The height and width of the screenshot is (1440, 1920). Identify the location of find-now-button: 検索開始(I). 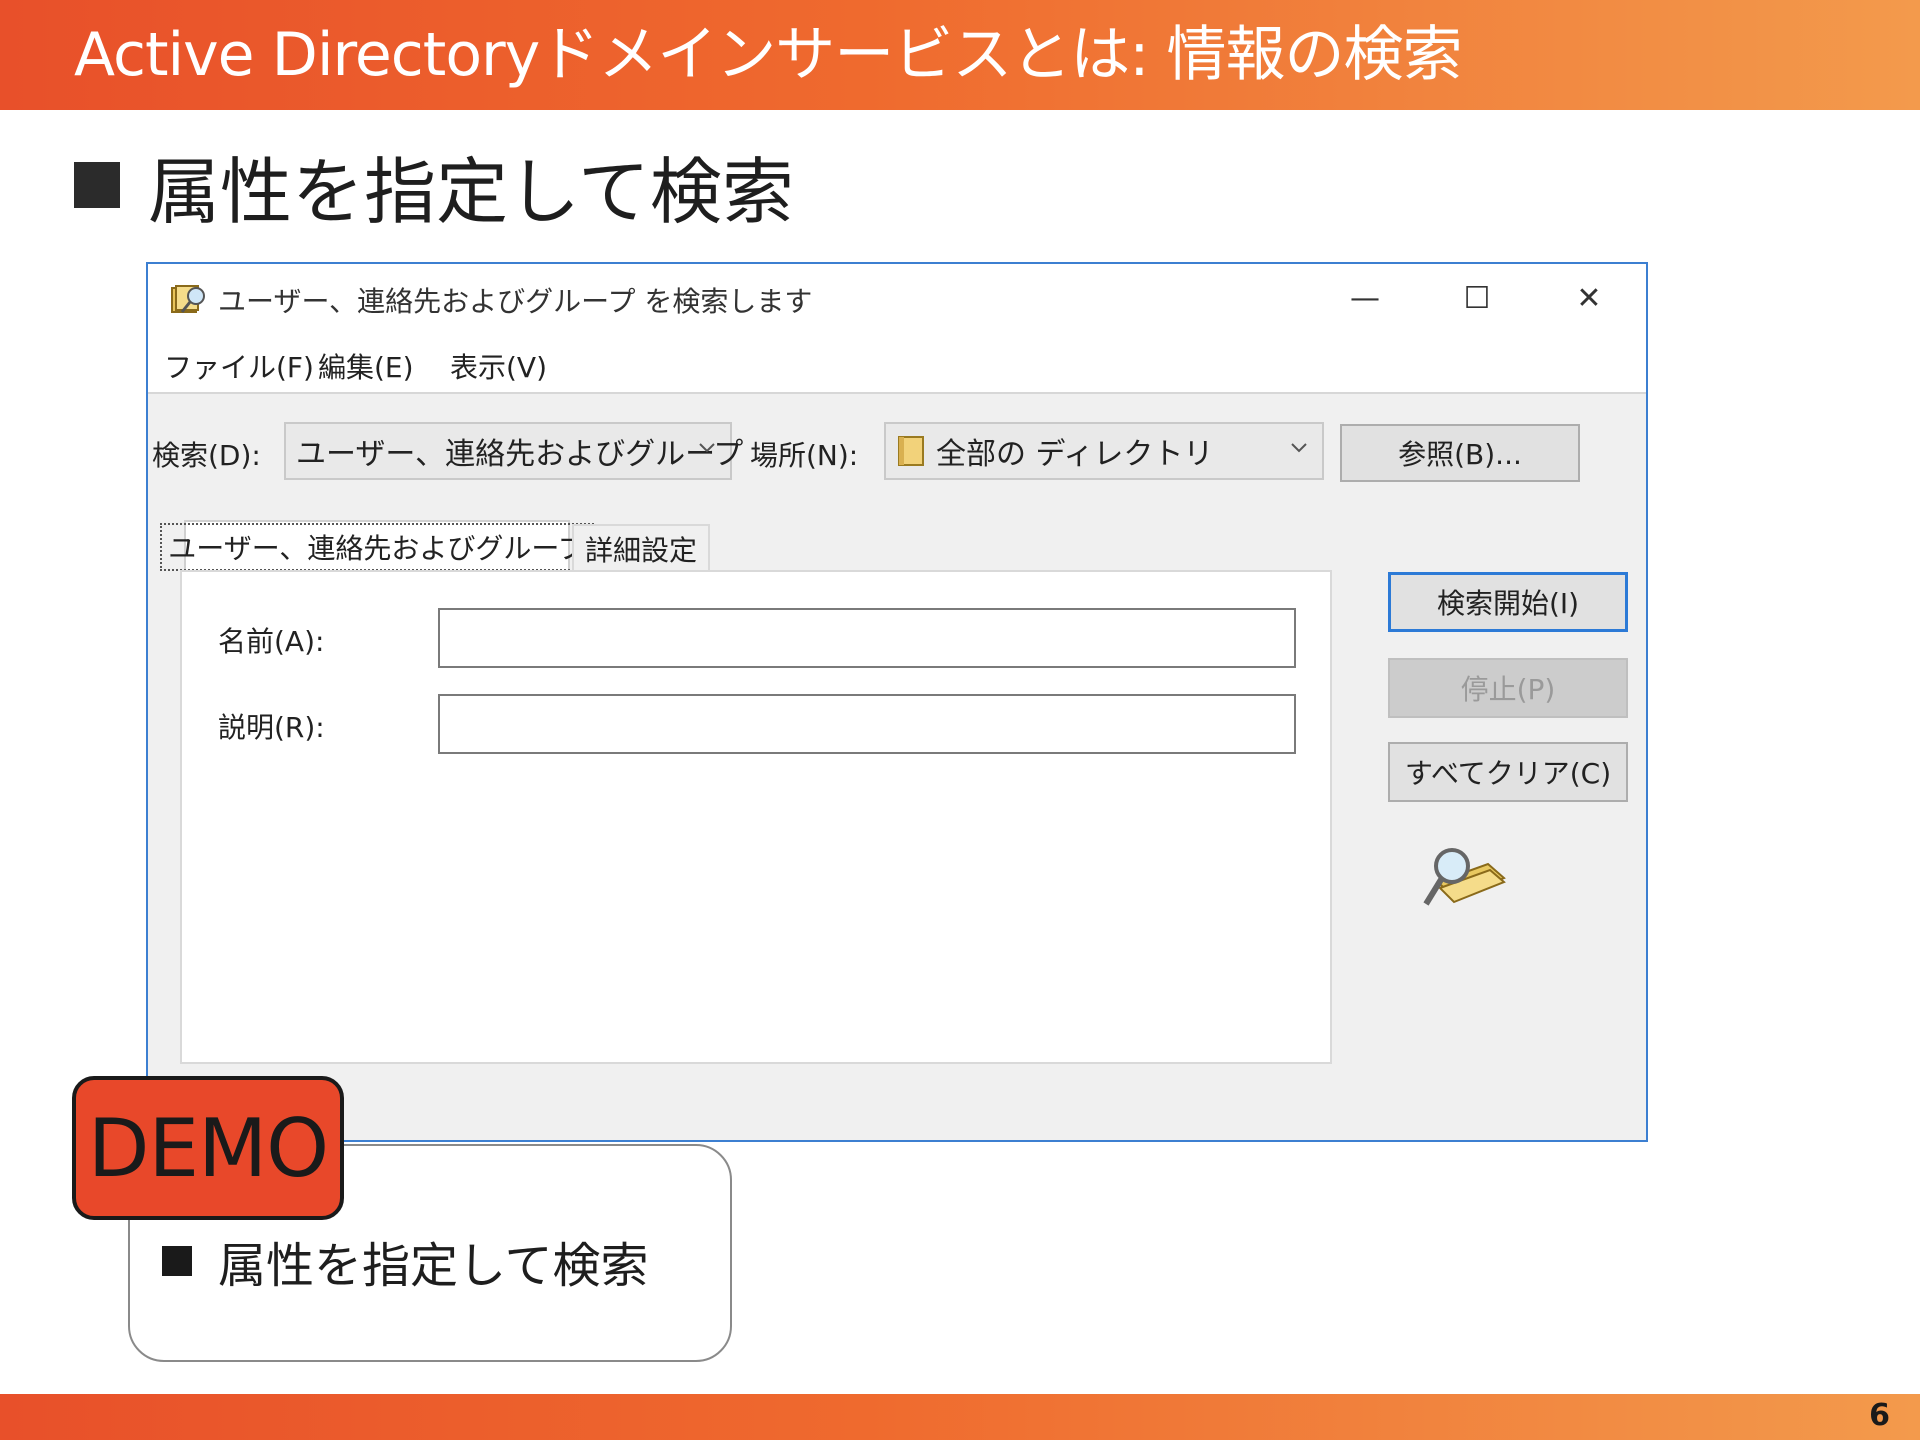
(1508, 602).